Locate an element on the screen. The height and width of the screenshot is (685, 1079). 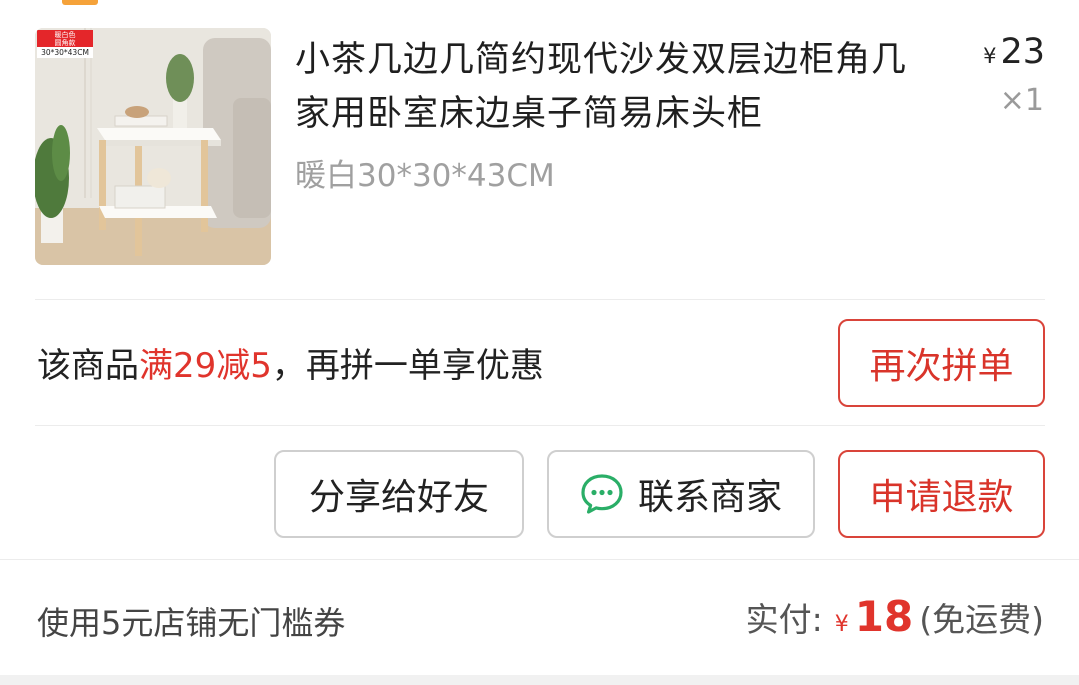
shipping-note: (免运费) is located at coordinates (981, 619).